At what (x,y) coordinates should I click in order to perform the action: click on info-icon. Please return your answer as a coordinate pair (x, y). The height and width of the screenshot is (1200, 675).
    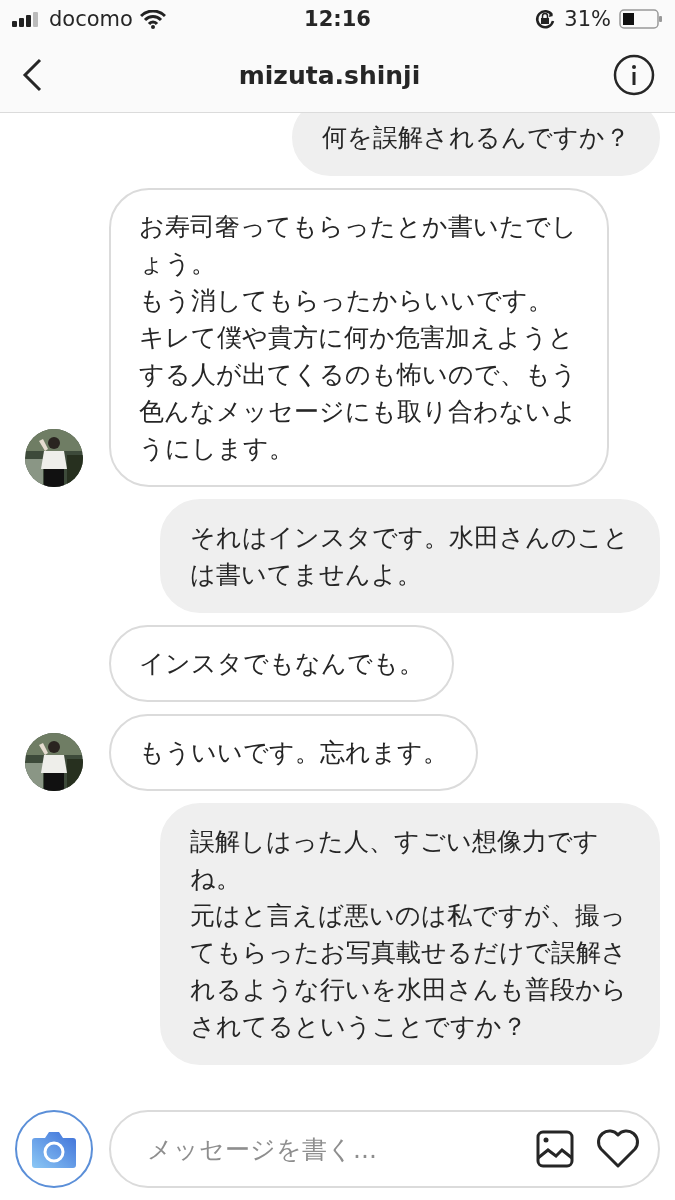
    Looking at the image, I should click on (634, 75).